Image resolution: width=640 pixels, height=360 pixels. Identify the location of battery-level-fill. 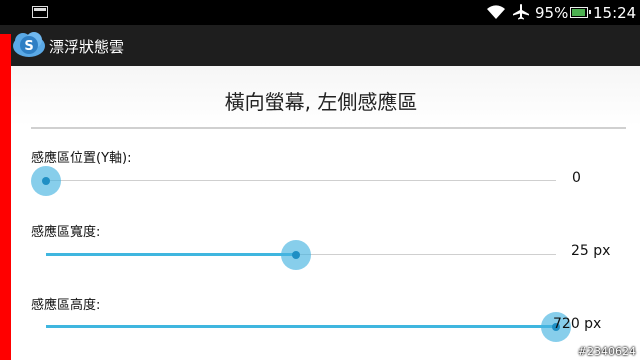
(579, 12).